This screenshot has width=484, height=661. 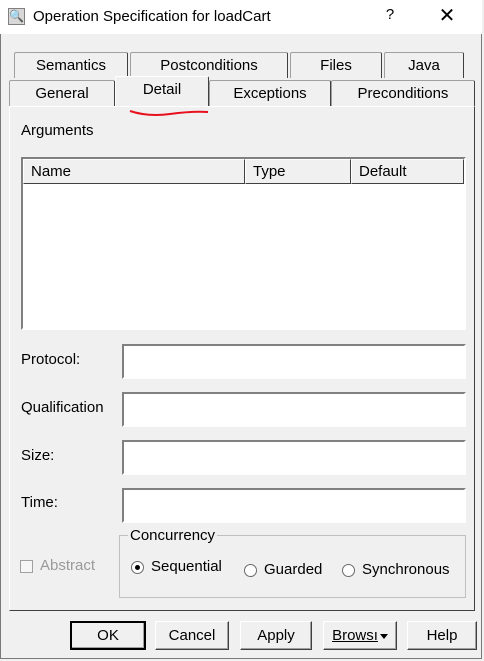 What do you see at coordinates (26, 566) in the screenshot?
I see `abstract-checkbox` at bounding box center [26, 566].